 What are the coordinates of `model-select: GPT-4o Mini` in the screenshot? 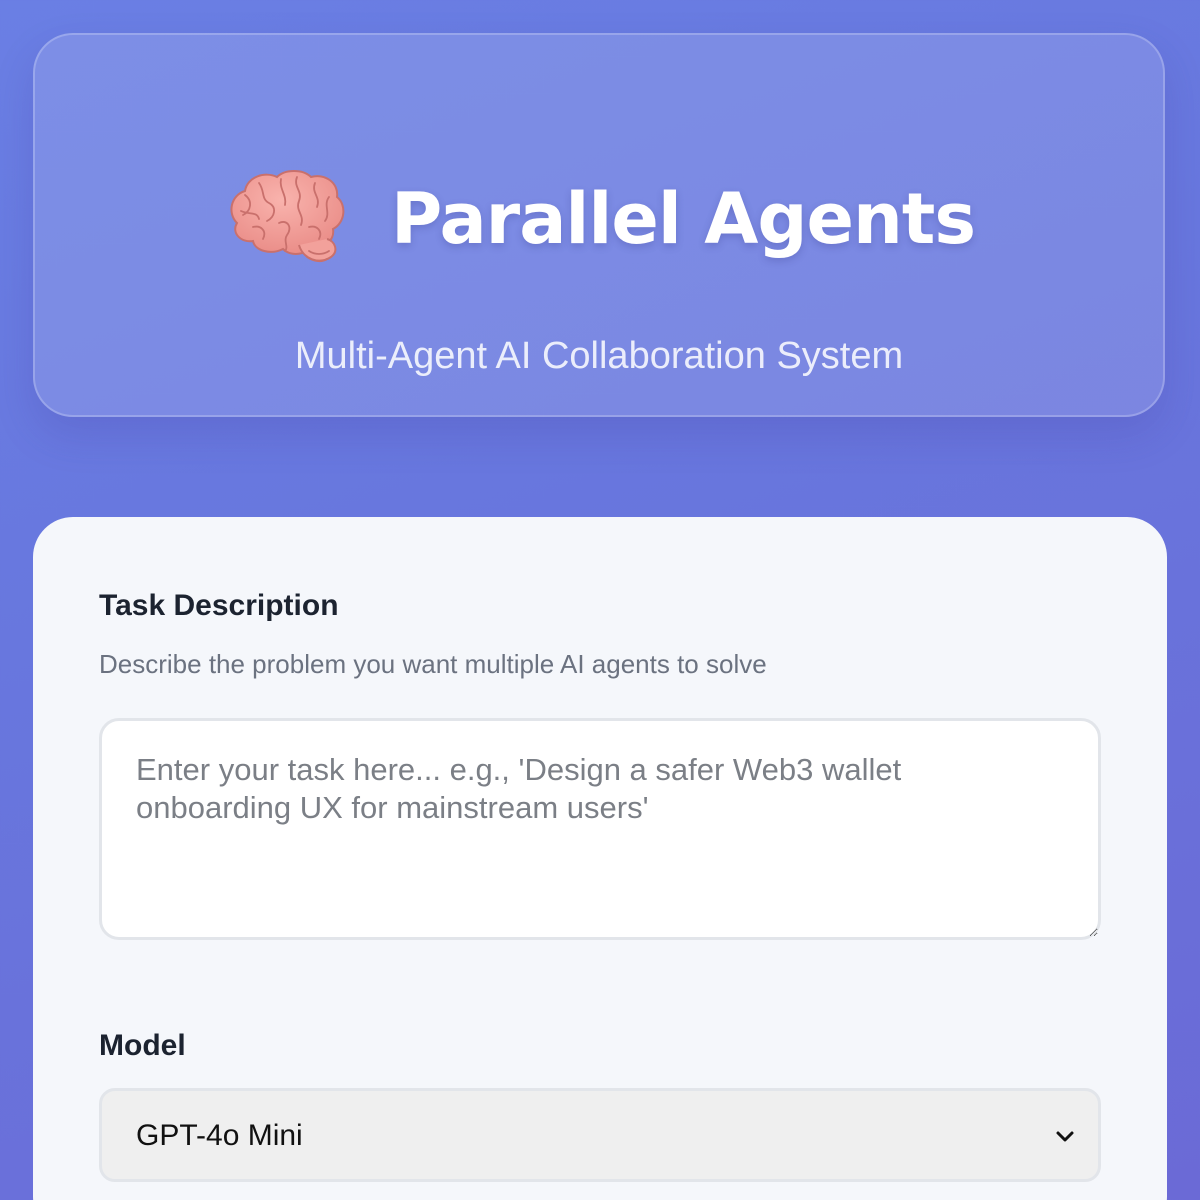 It's located at (600, 1135).